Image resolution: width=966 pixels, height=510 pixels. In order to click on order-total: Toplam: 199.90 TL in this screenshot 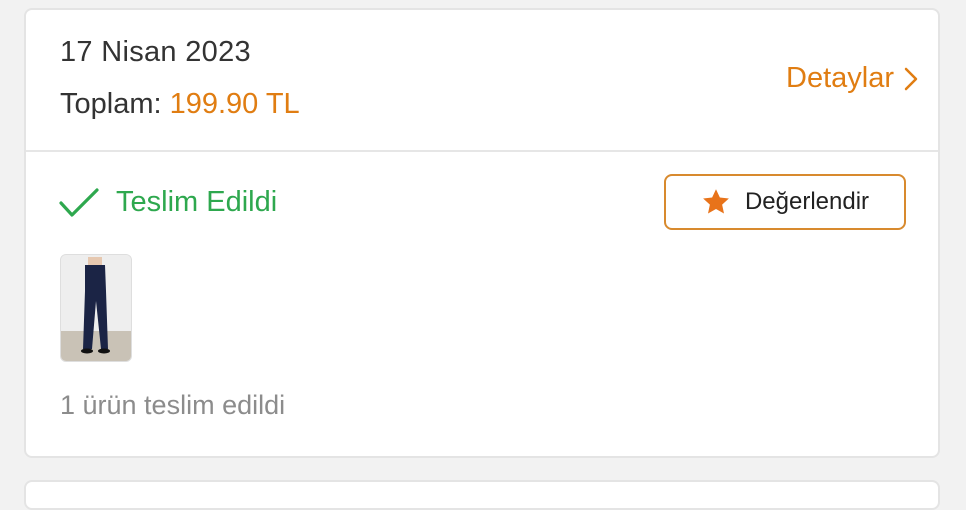, I will do `click(180, 104)`.